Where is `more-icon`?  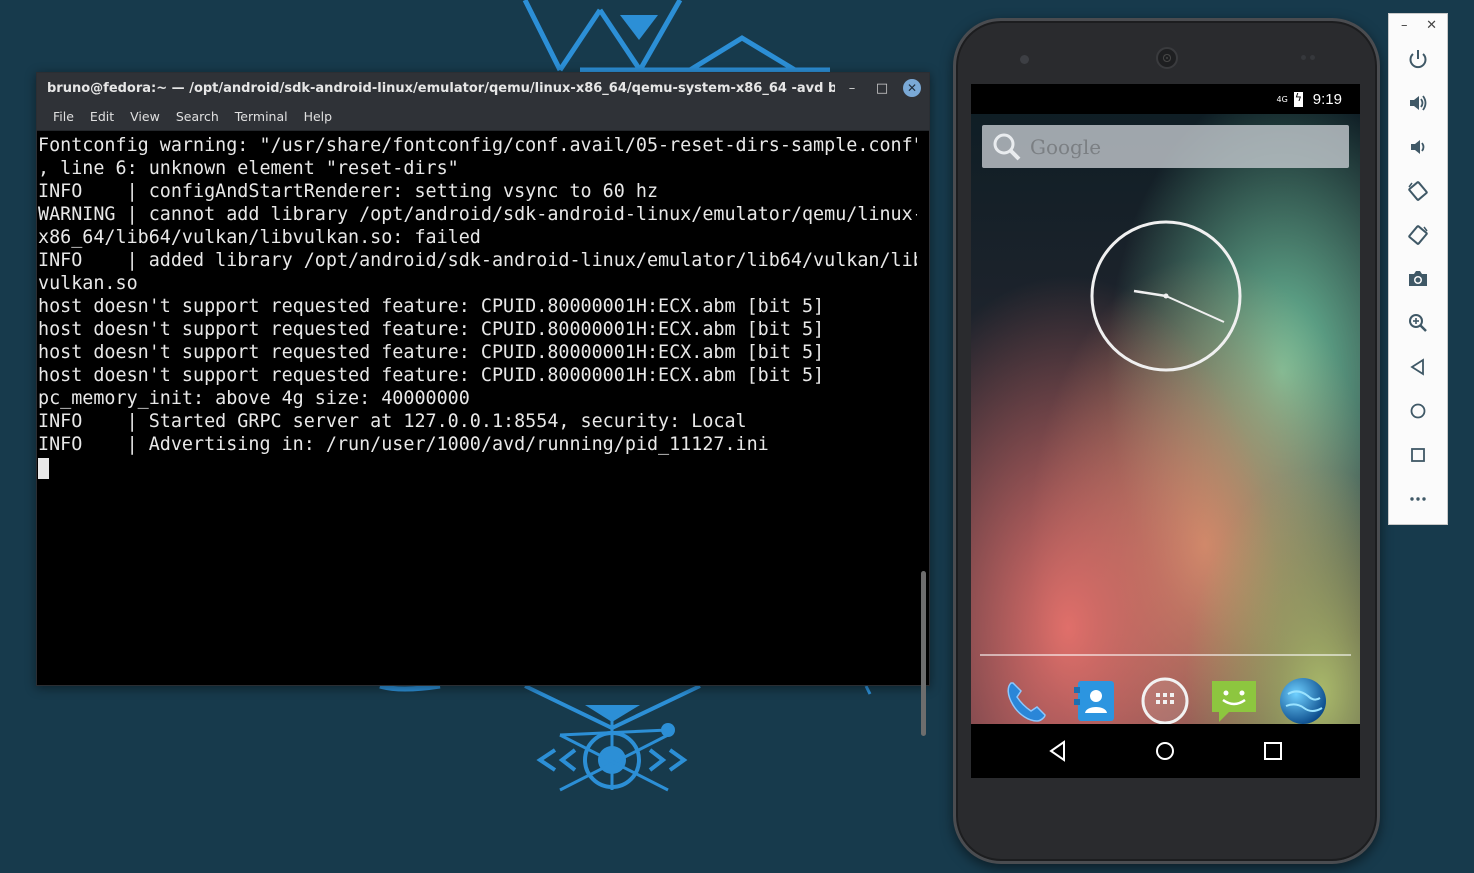
more-icon is located at coordinates (1418, 499).